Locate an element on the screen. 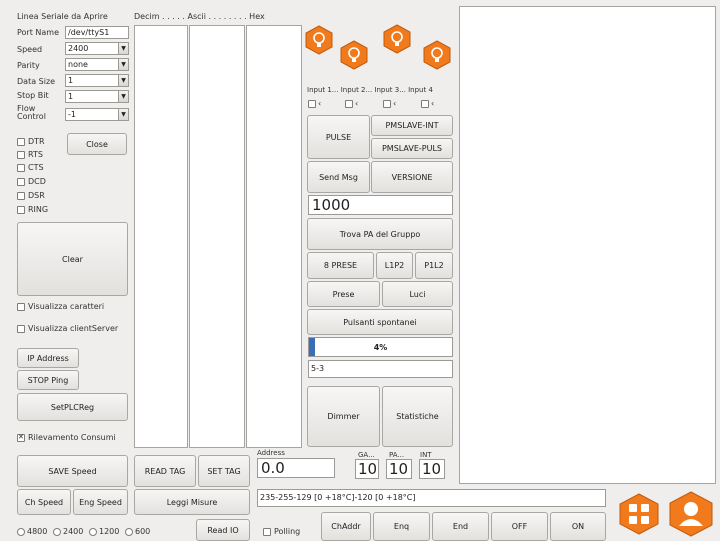 This screenshot has width=720, height=541. dimmer-button: Dimmer is located at coordinates (343, 416).